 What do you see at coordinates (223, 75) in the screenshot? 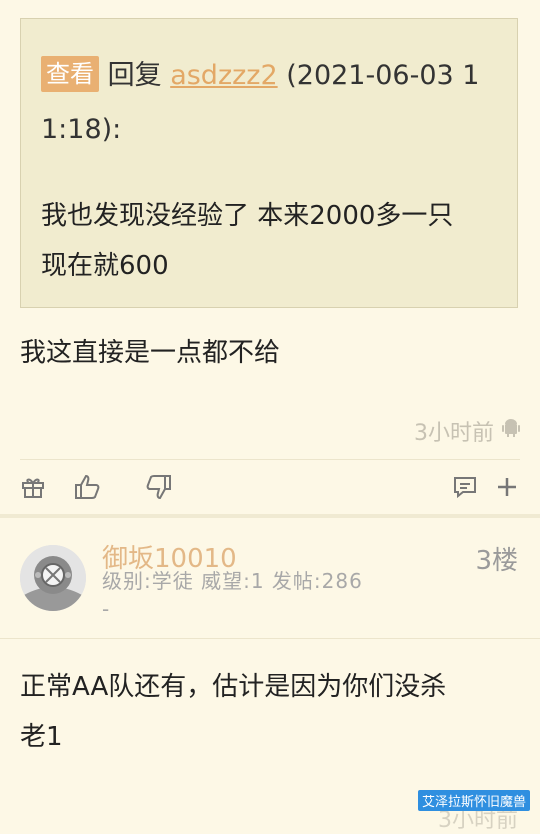
I see `quoted-user-link: asdzzz2` at bounding box center [223, 75].